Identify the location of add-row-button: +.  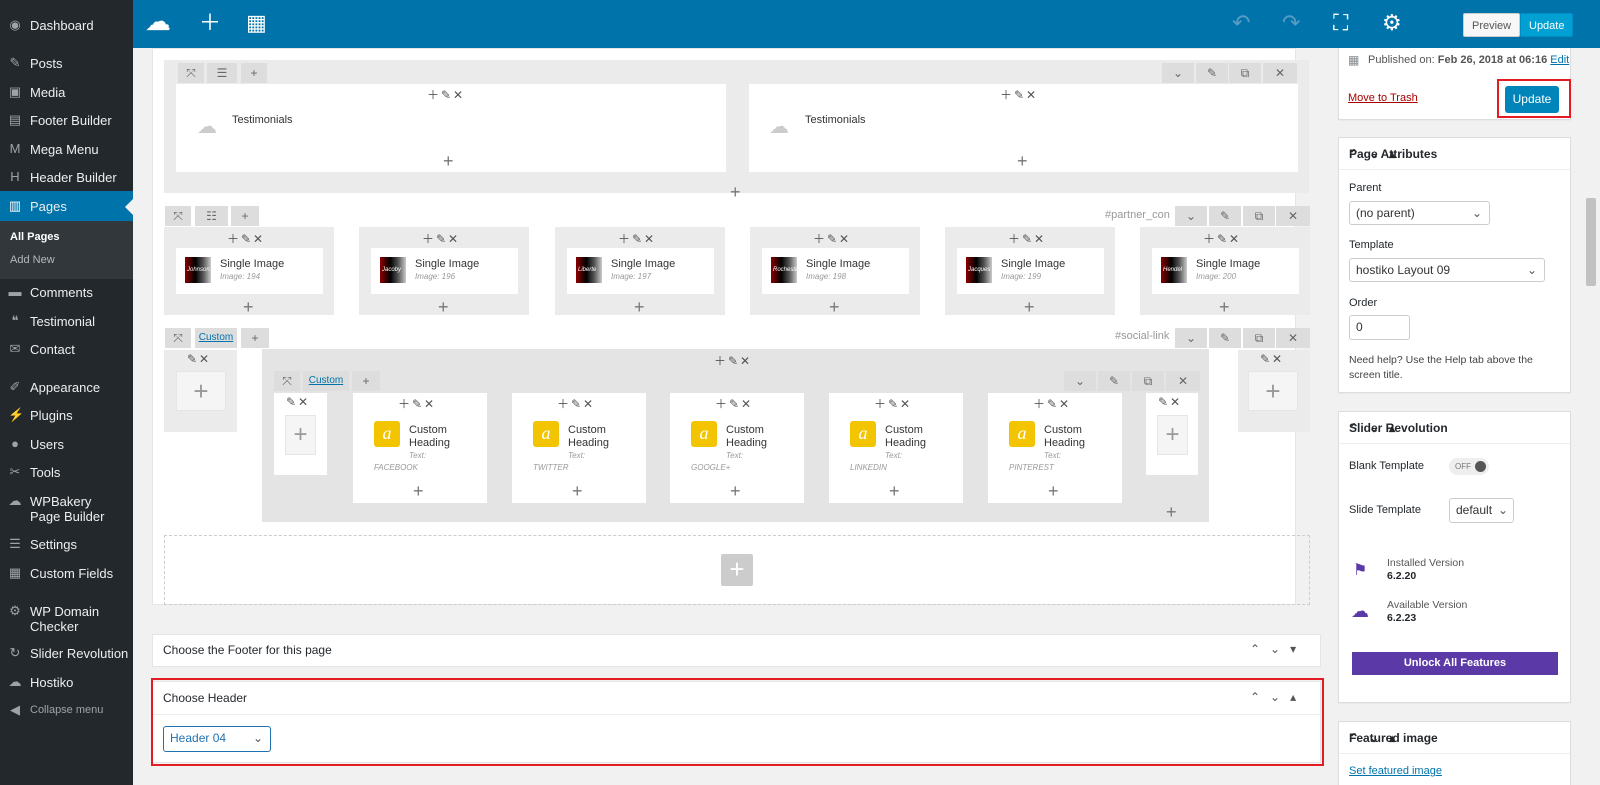
(737, 570).